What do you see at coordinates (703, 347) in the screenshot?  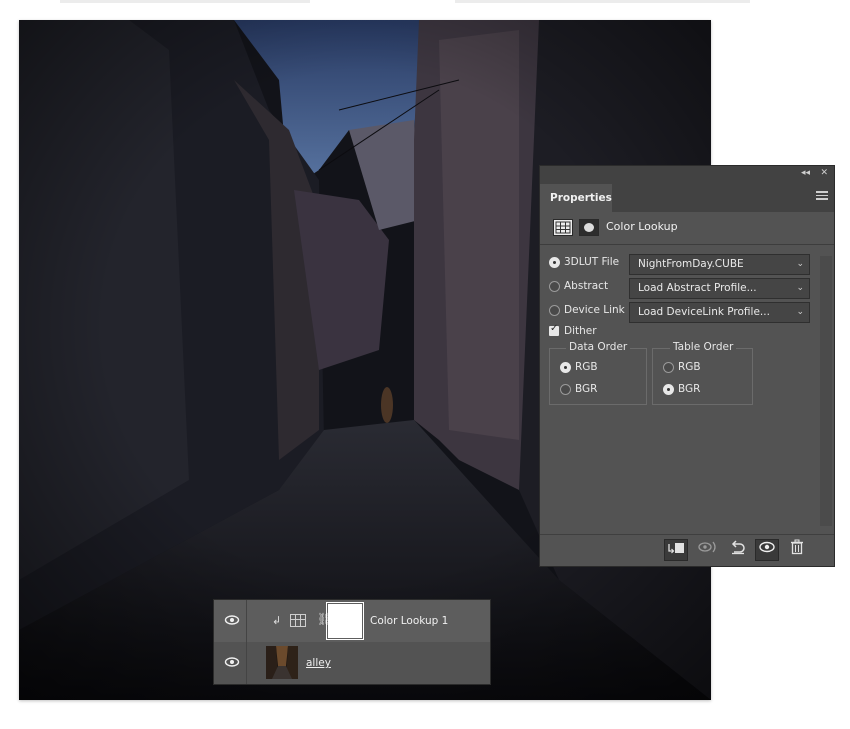 I see `table-order-title: Table Order` at bounding box center [703, 347].